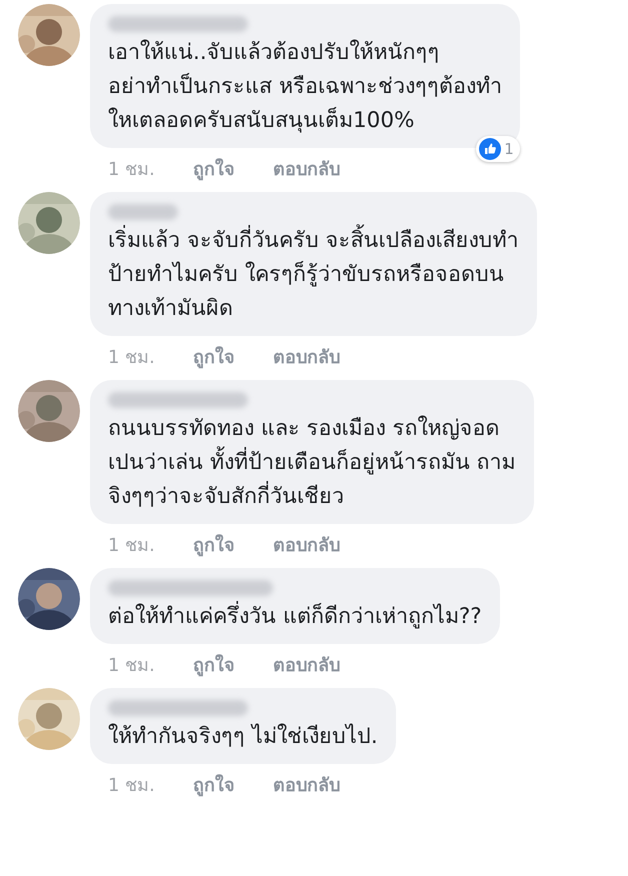 Image resolution: width=628 pixels, height=876 pixels. I want to click on reaction-badge: 1, so click(498, 149).